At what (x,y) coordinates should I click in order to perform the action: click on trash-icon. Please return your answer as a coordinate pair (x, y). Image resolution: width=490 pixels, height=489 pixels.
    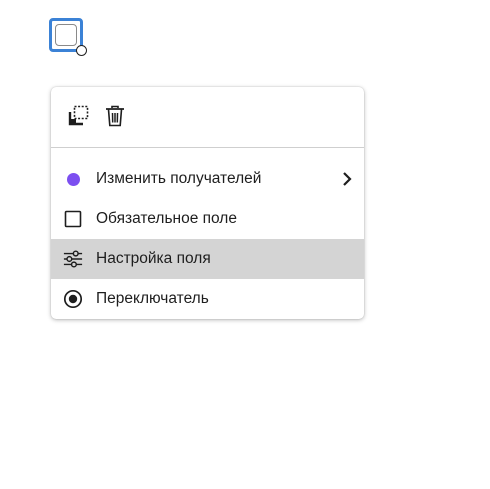
    Looking at the image, I should click on (115, 116).